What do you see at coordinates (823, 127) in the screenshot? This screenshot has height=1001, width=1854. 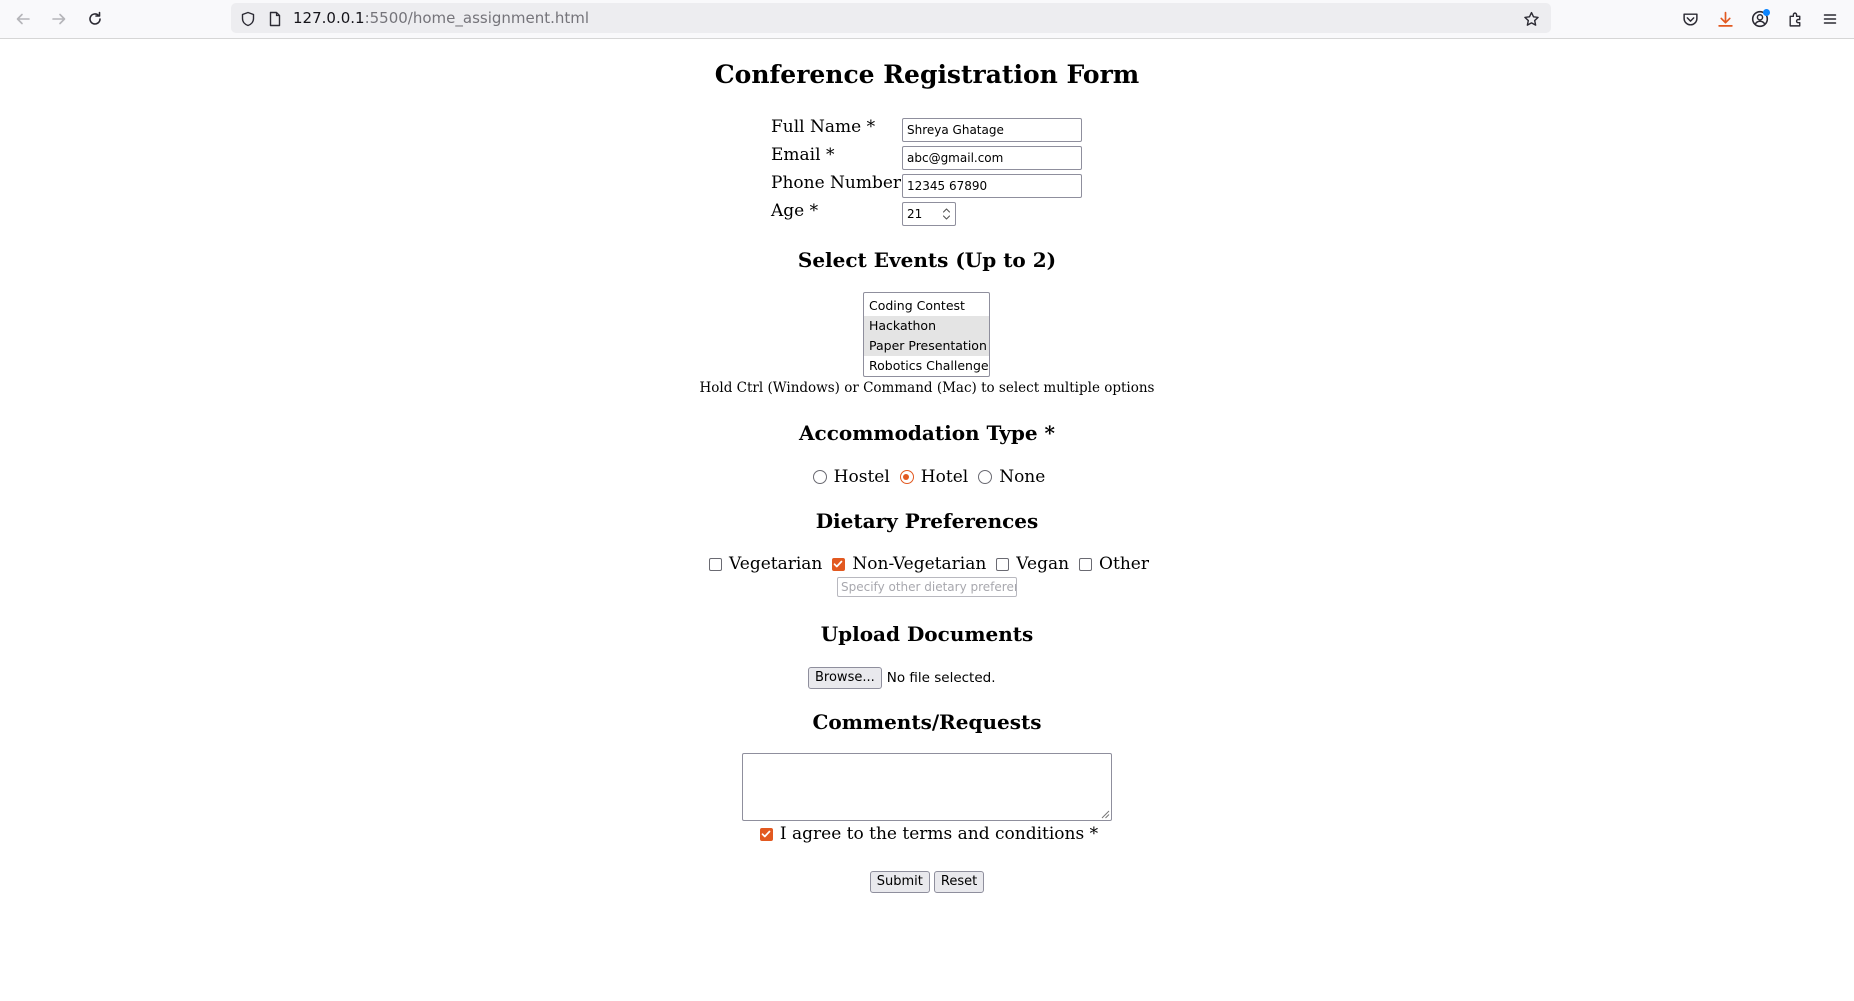 I see `full-name-label: Full Name *` at bounding box center [823, 127].